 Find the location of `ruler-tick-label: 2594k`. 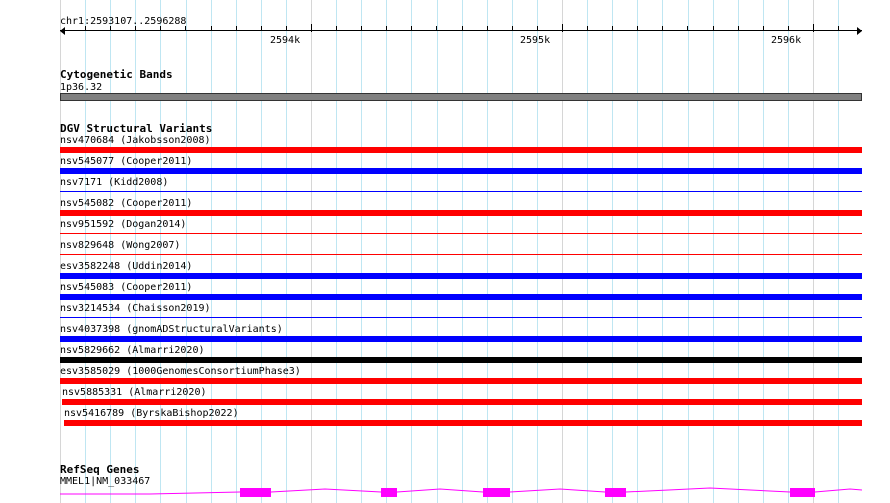

ruler-tick-label: 2594k is located at coordinates (285, 40).